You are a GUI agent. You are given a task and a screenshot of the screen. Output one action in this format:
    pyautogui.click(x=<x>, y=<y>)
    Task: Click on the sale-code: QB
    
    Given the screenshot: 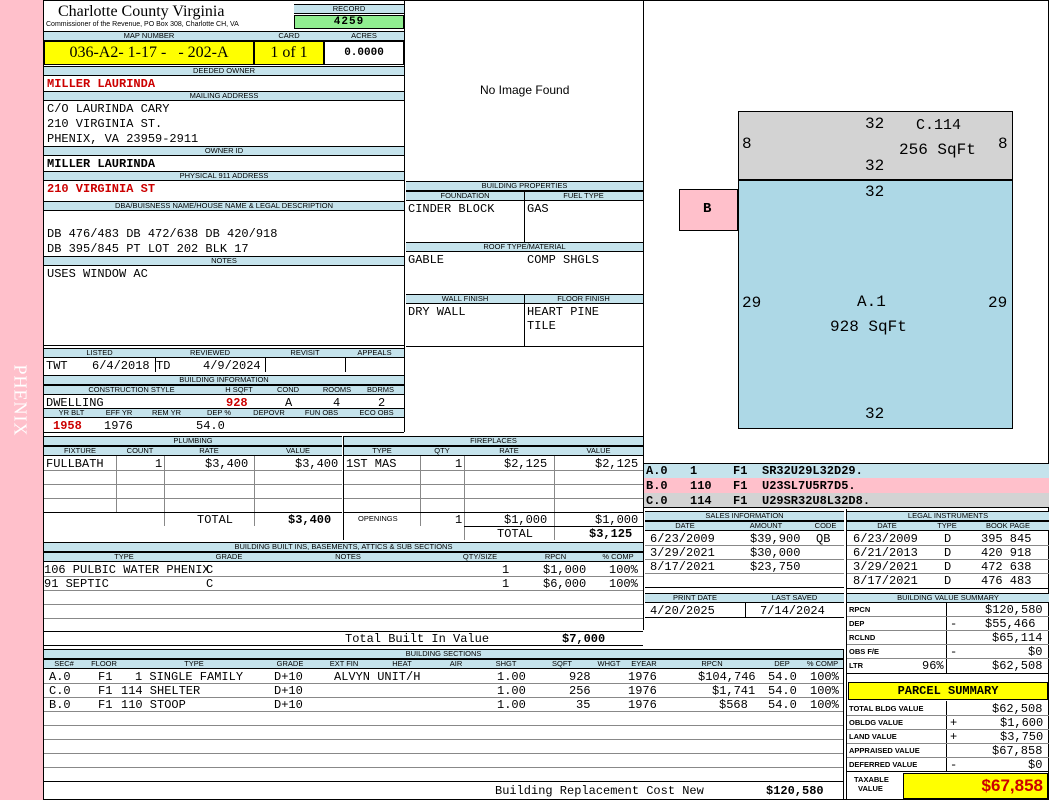 What is the action you would take?
    pyautogui.click(x=823, y=539)
    